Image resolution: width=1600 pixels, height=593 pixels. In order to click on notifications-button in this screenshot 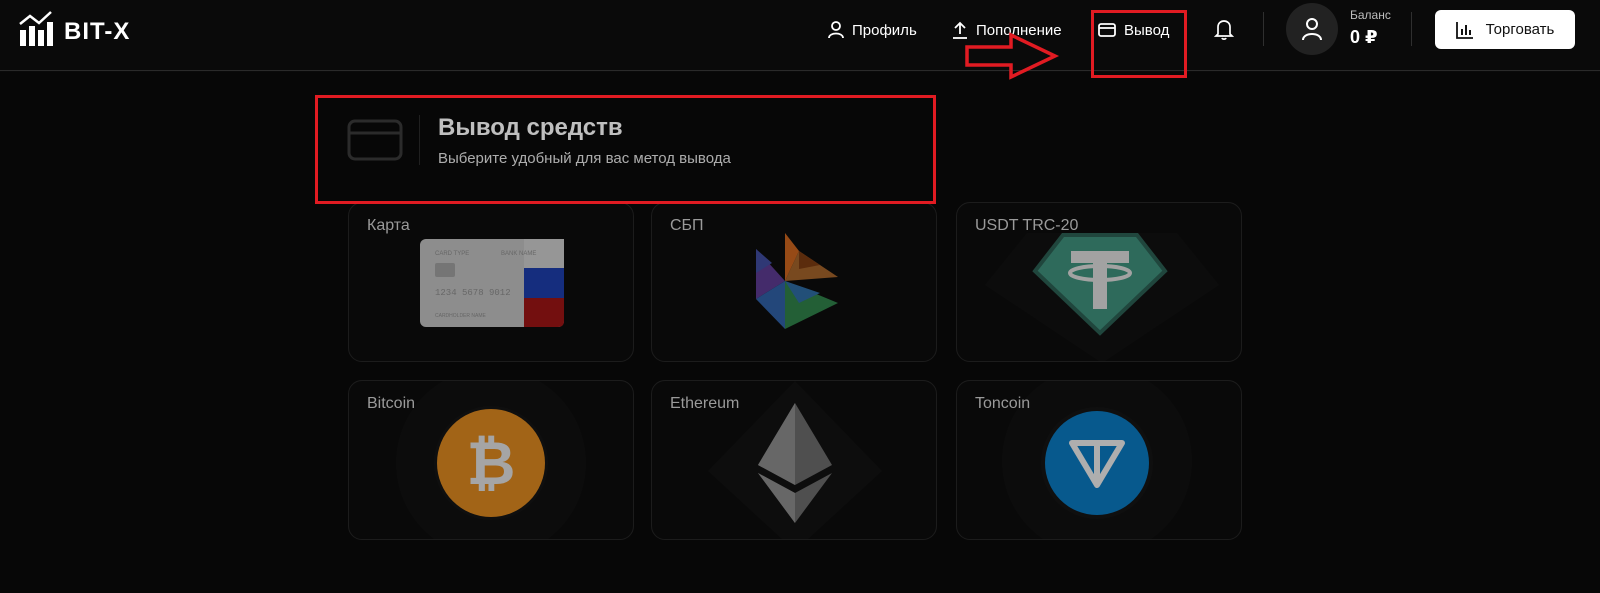, I will do `click(1228, 29)`.